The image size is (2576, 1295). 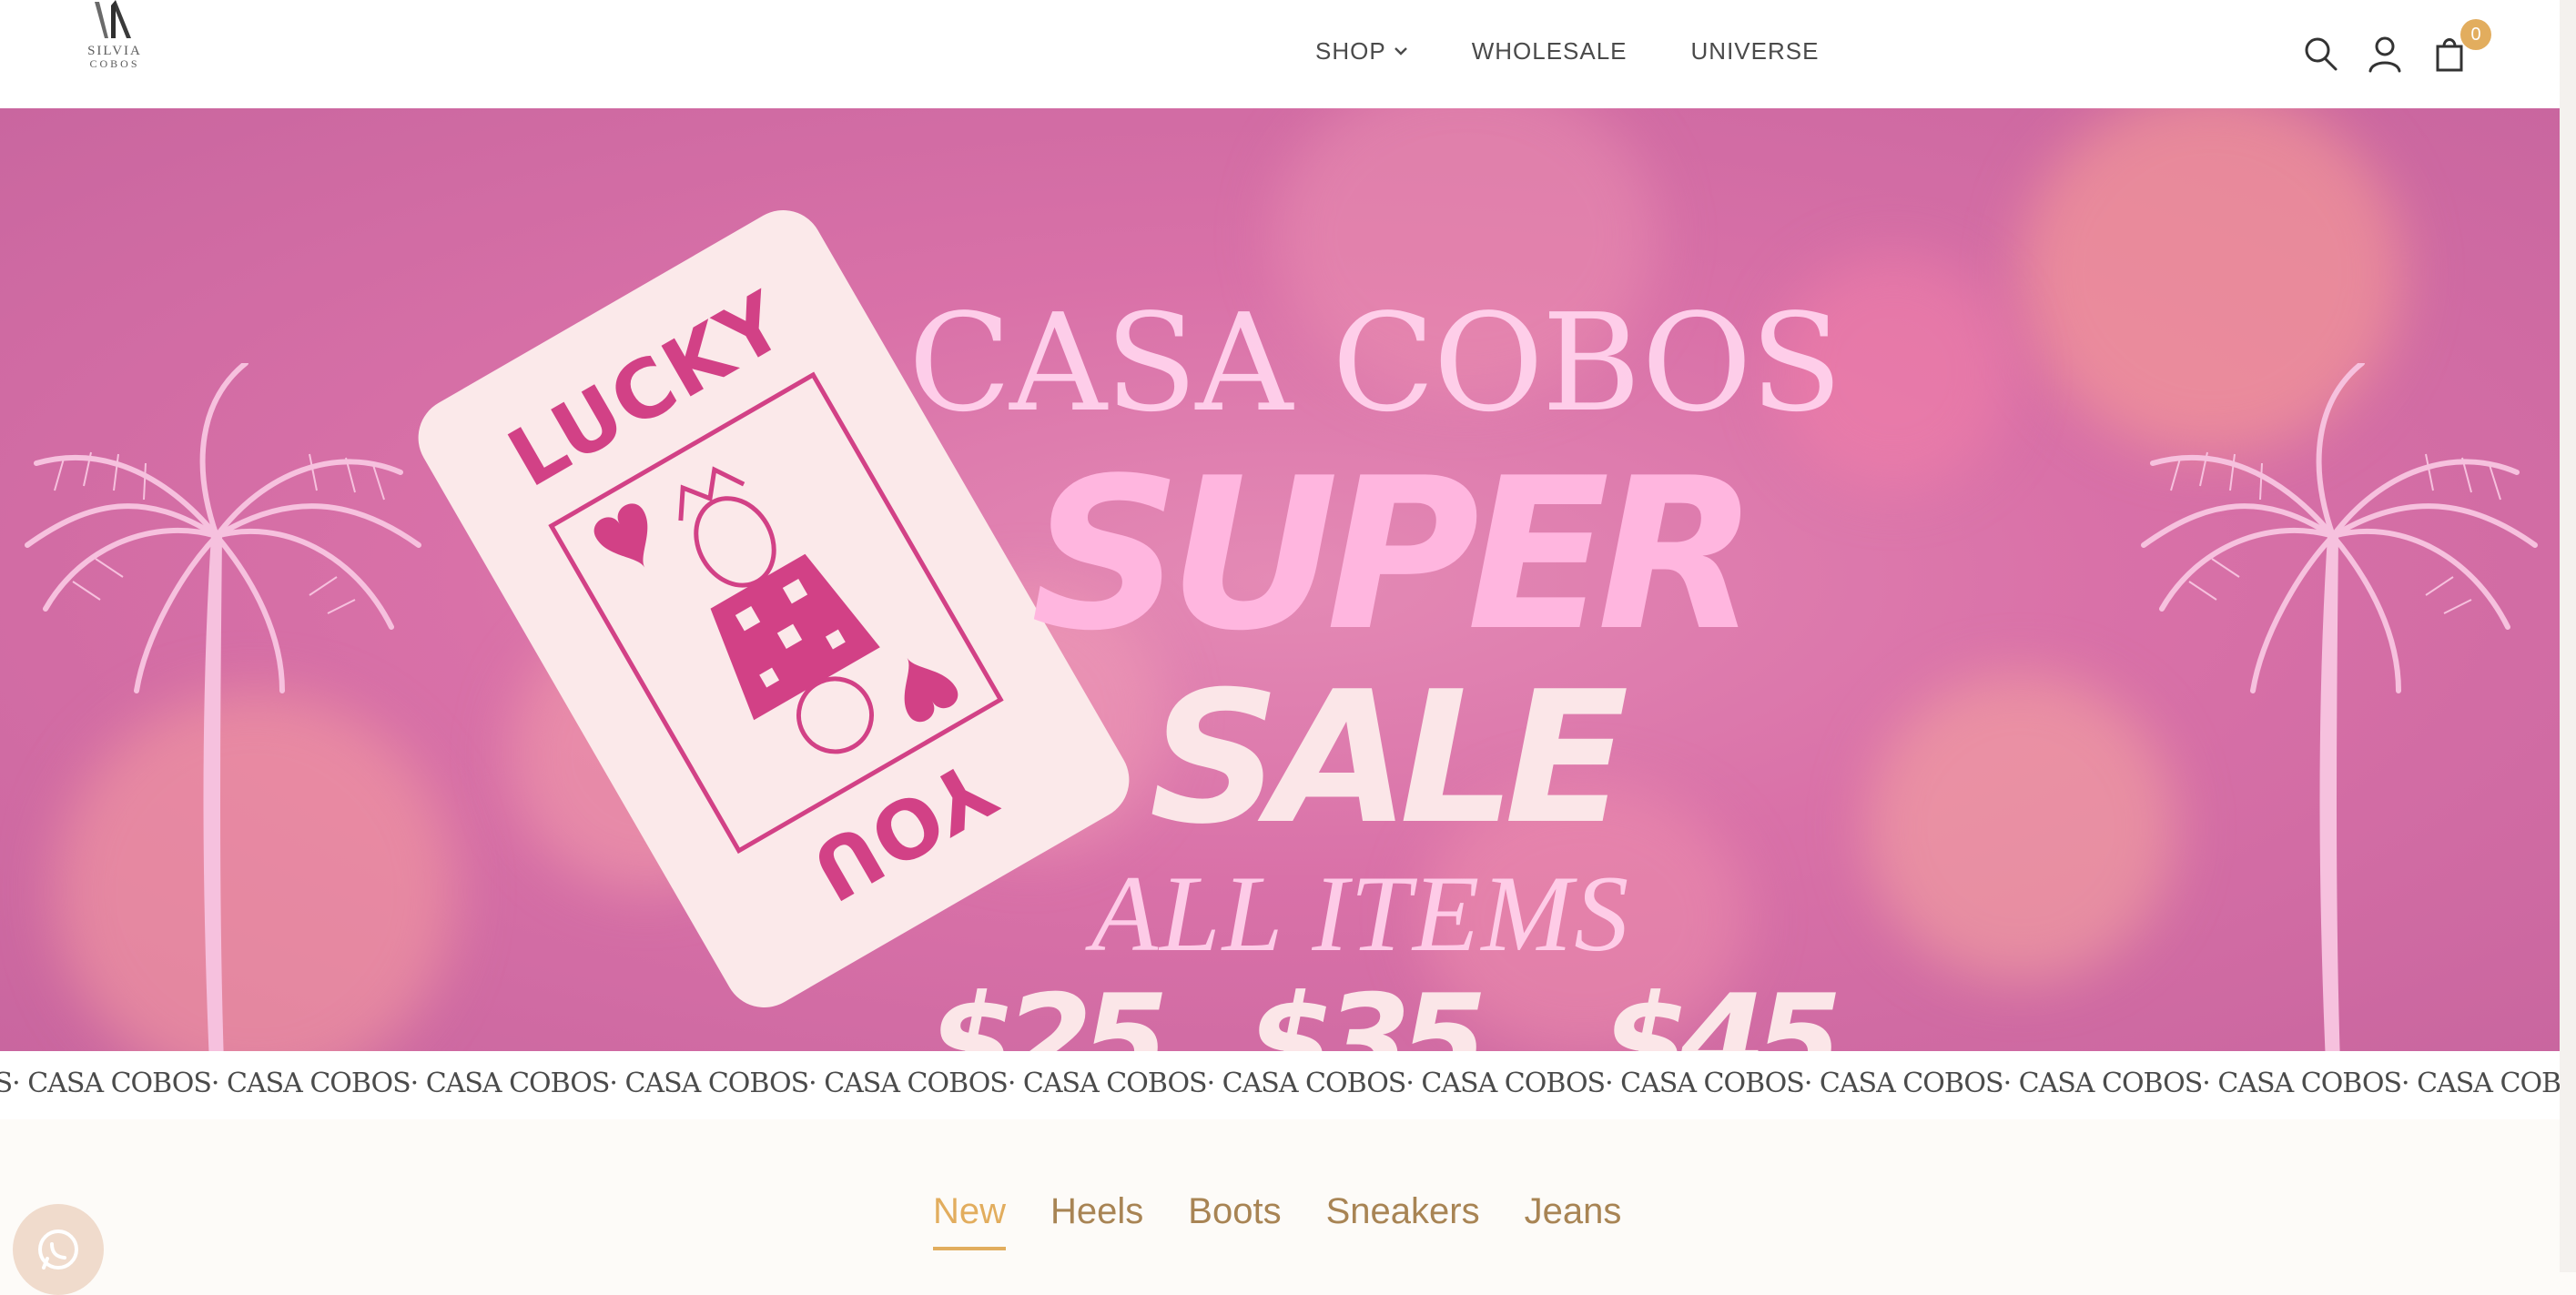 I want to click on hero-headline-super: SUPER, so click(x=1394, y=555).